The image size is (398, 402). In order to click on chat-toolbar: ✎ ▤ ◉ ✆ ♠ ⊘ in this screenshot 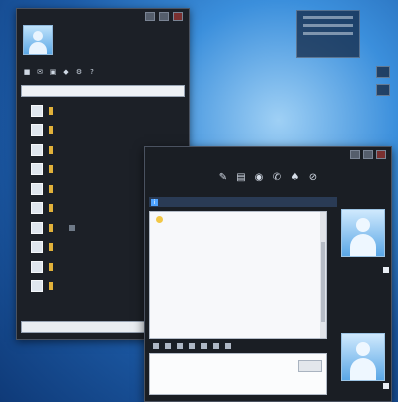, I will do `click(268, 178)`.